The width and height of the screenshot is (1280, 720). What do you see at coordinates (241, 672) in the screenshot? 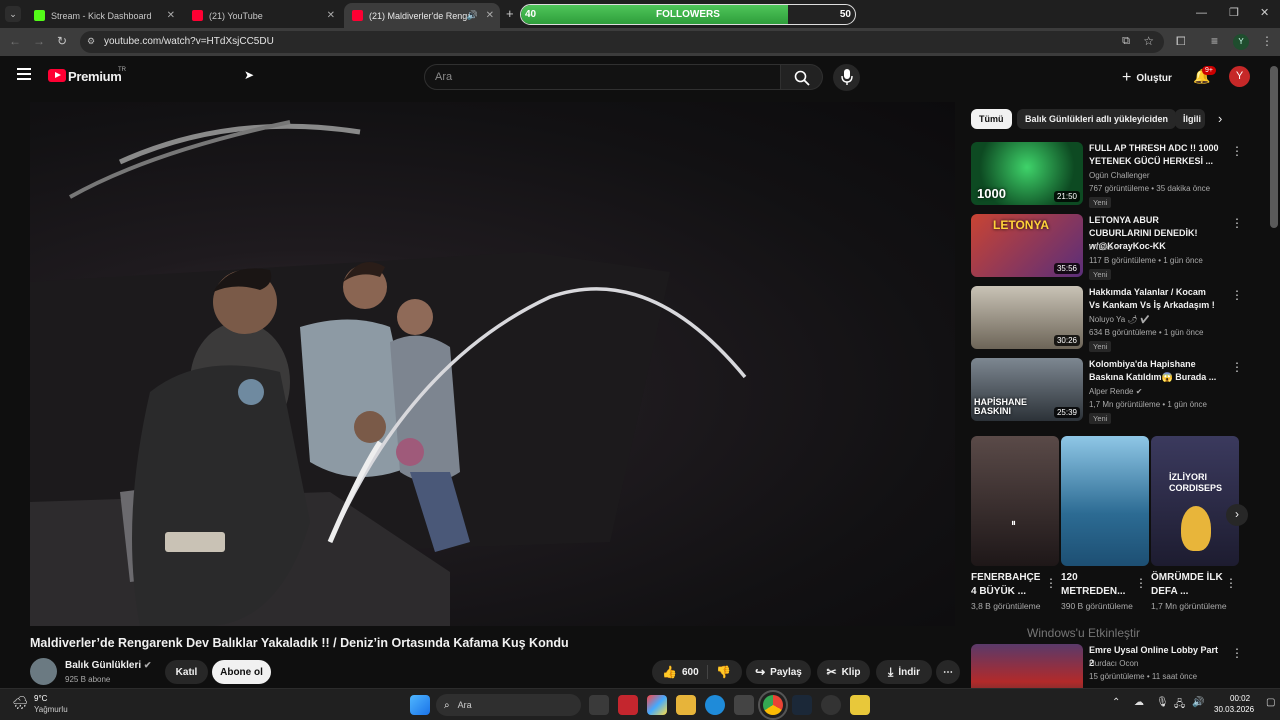
I see `subscribe-button: Abone ol` at bounding box center [241, 672].